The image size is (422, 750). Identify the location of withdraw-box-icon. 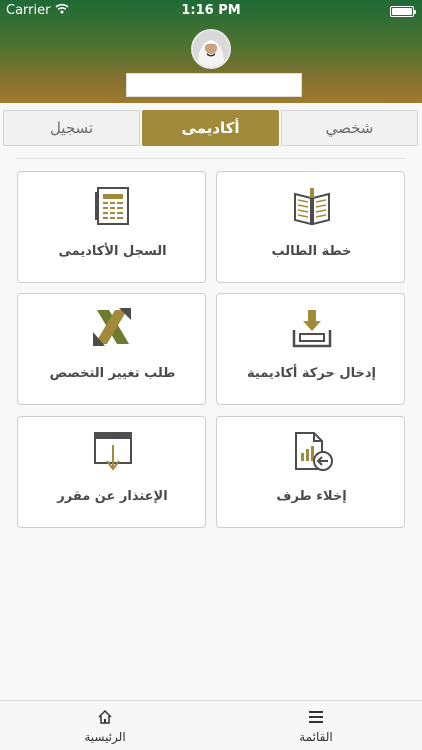
(113, 453).